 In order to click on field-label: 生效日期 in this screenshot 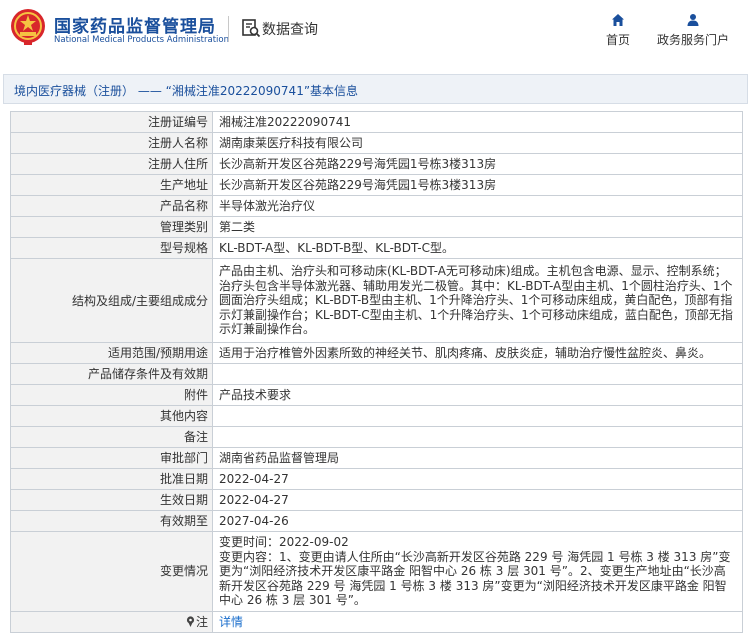, I will do `click(111, 500)`.